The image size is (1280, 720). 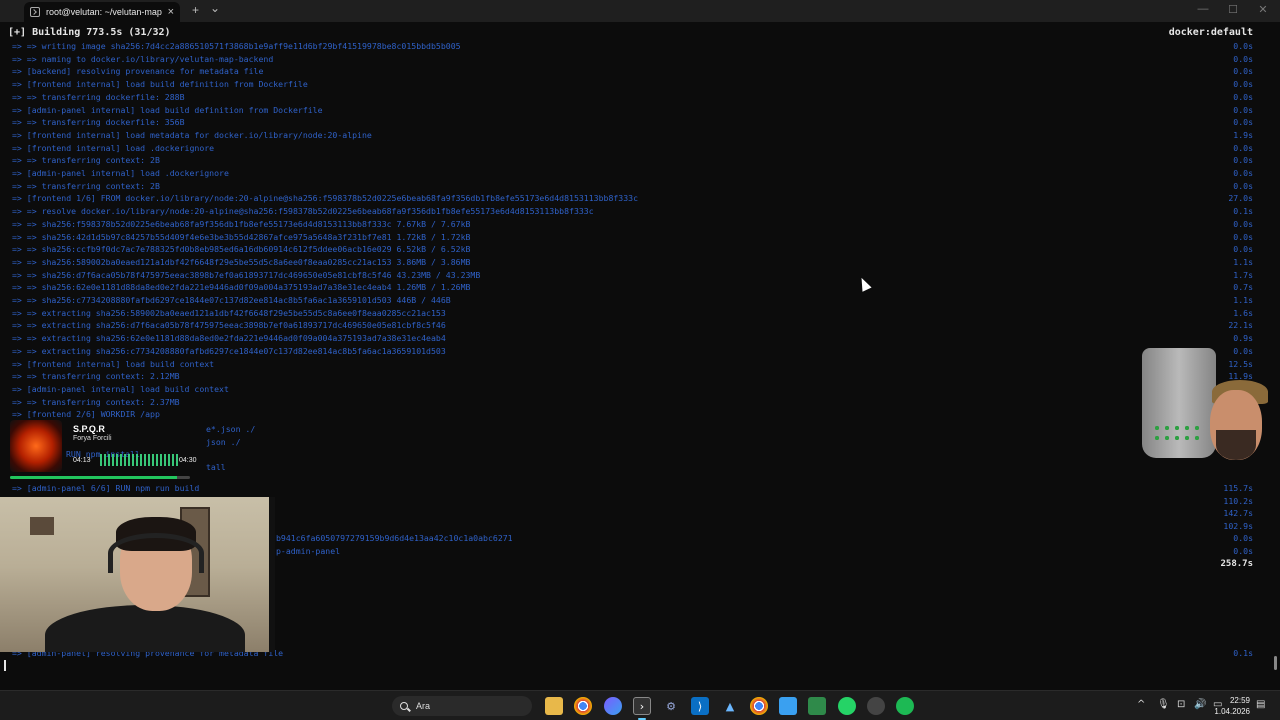 I want to click on log-line: => => transferring dockerfile: 288B, so click(x=98, y=96).